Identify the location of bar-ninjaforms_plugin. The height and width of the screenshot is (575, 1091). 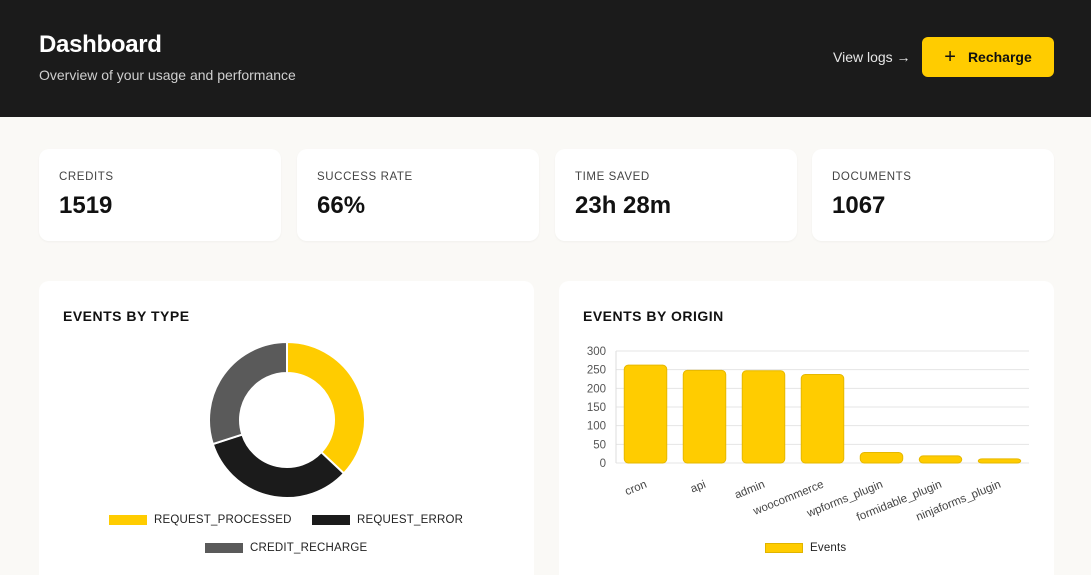
(999, 461).